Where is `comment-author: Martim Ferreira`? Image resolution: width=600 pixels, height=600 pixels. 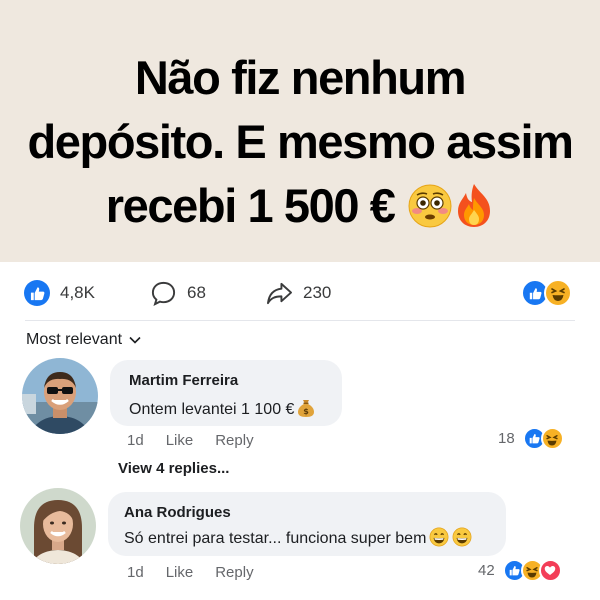
comment-author: Martim Ferreira is located at coordinates (183, 380).